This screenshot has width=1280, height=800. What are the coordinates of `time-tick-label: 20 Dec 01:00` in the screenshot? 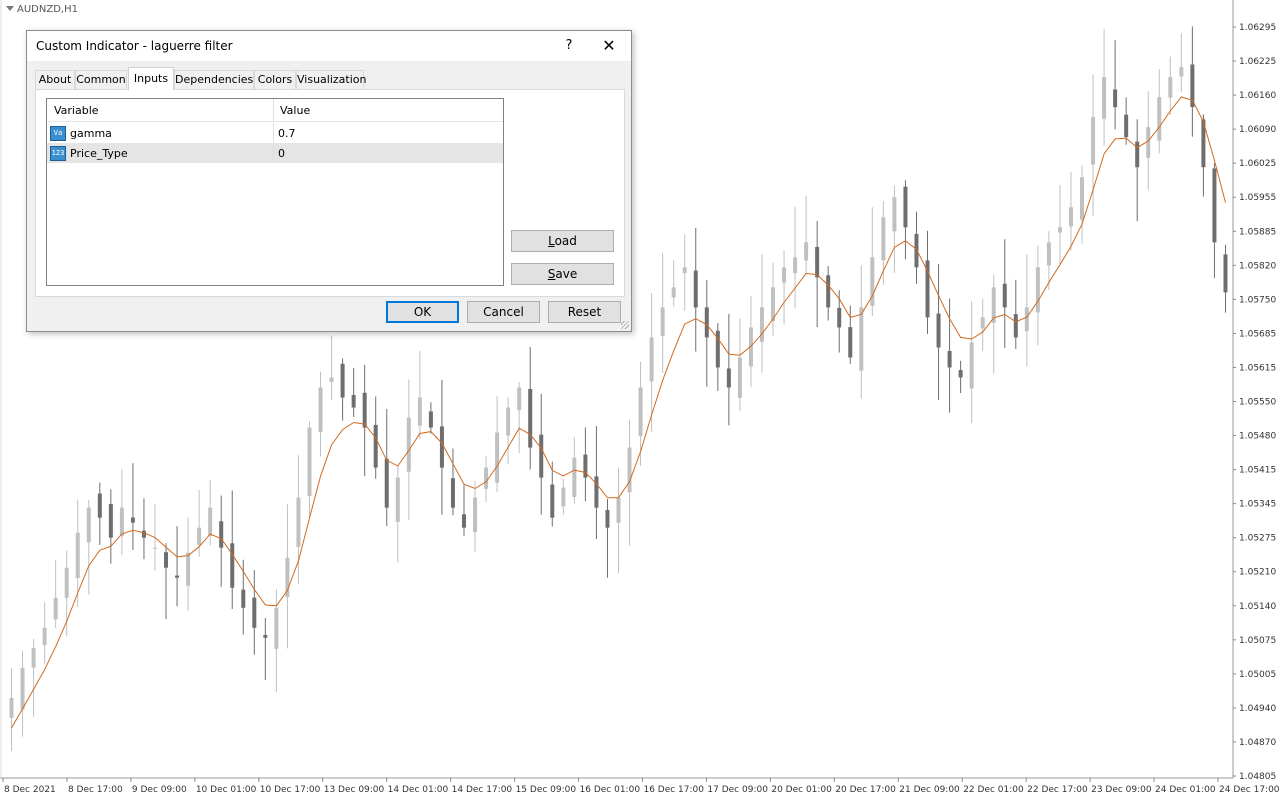 It's located at (801, 790).